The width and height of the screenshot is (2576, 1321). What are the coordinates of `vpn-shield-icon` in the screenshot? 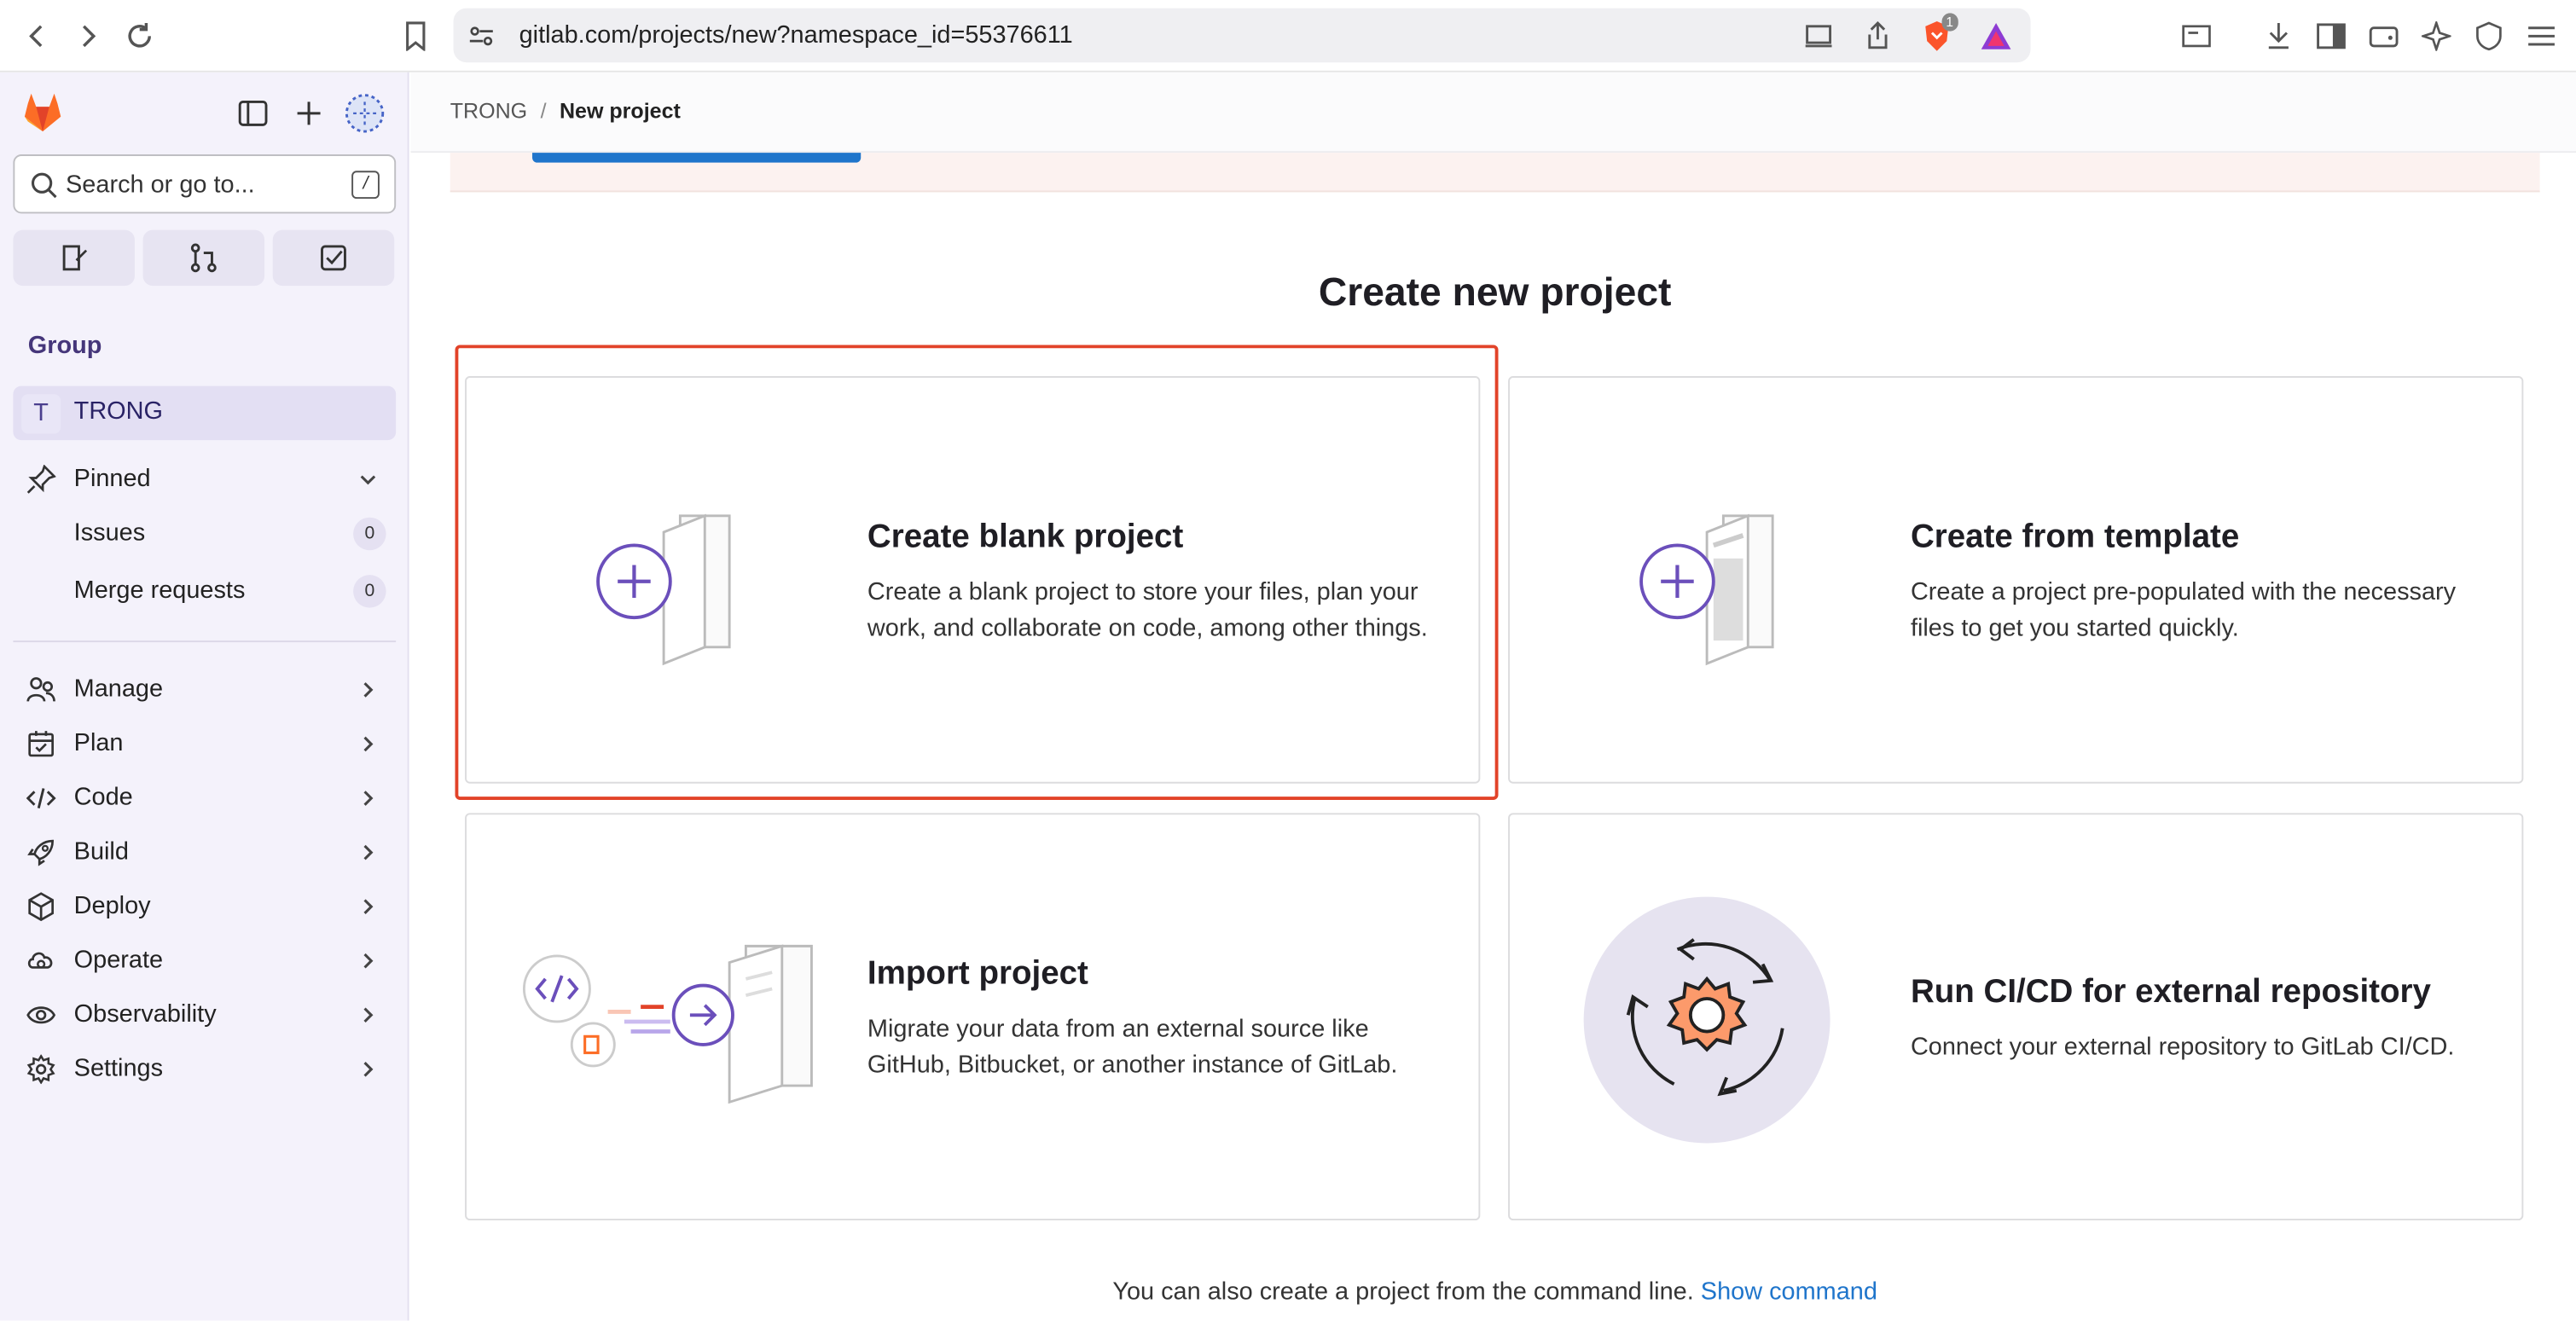 It's located at (2489, 36).